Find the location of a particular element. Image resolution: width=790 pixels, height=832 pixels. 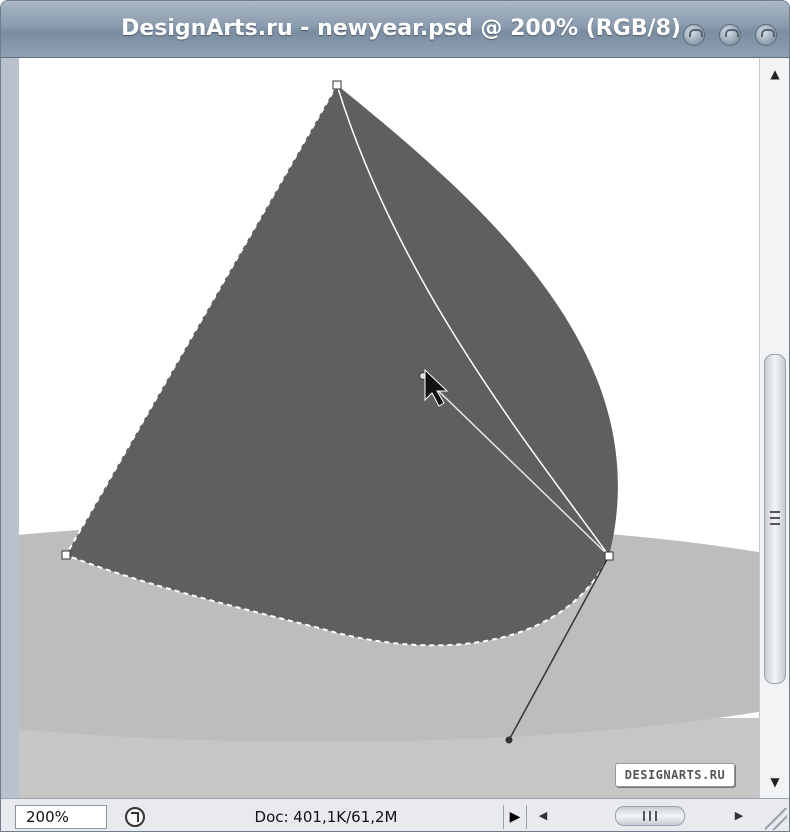

window-controls is located at coordinates (725, 36).